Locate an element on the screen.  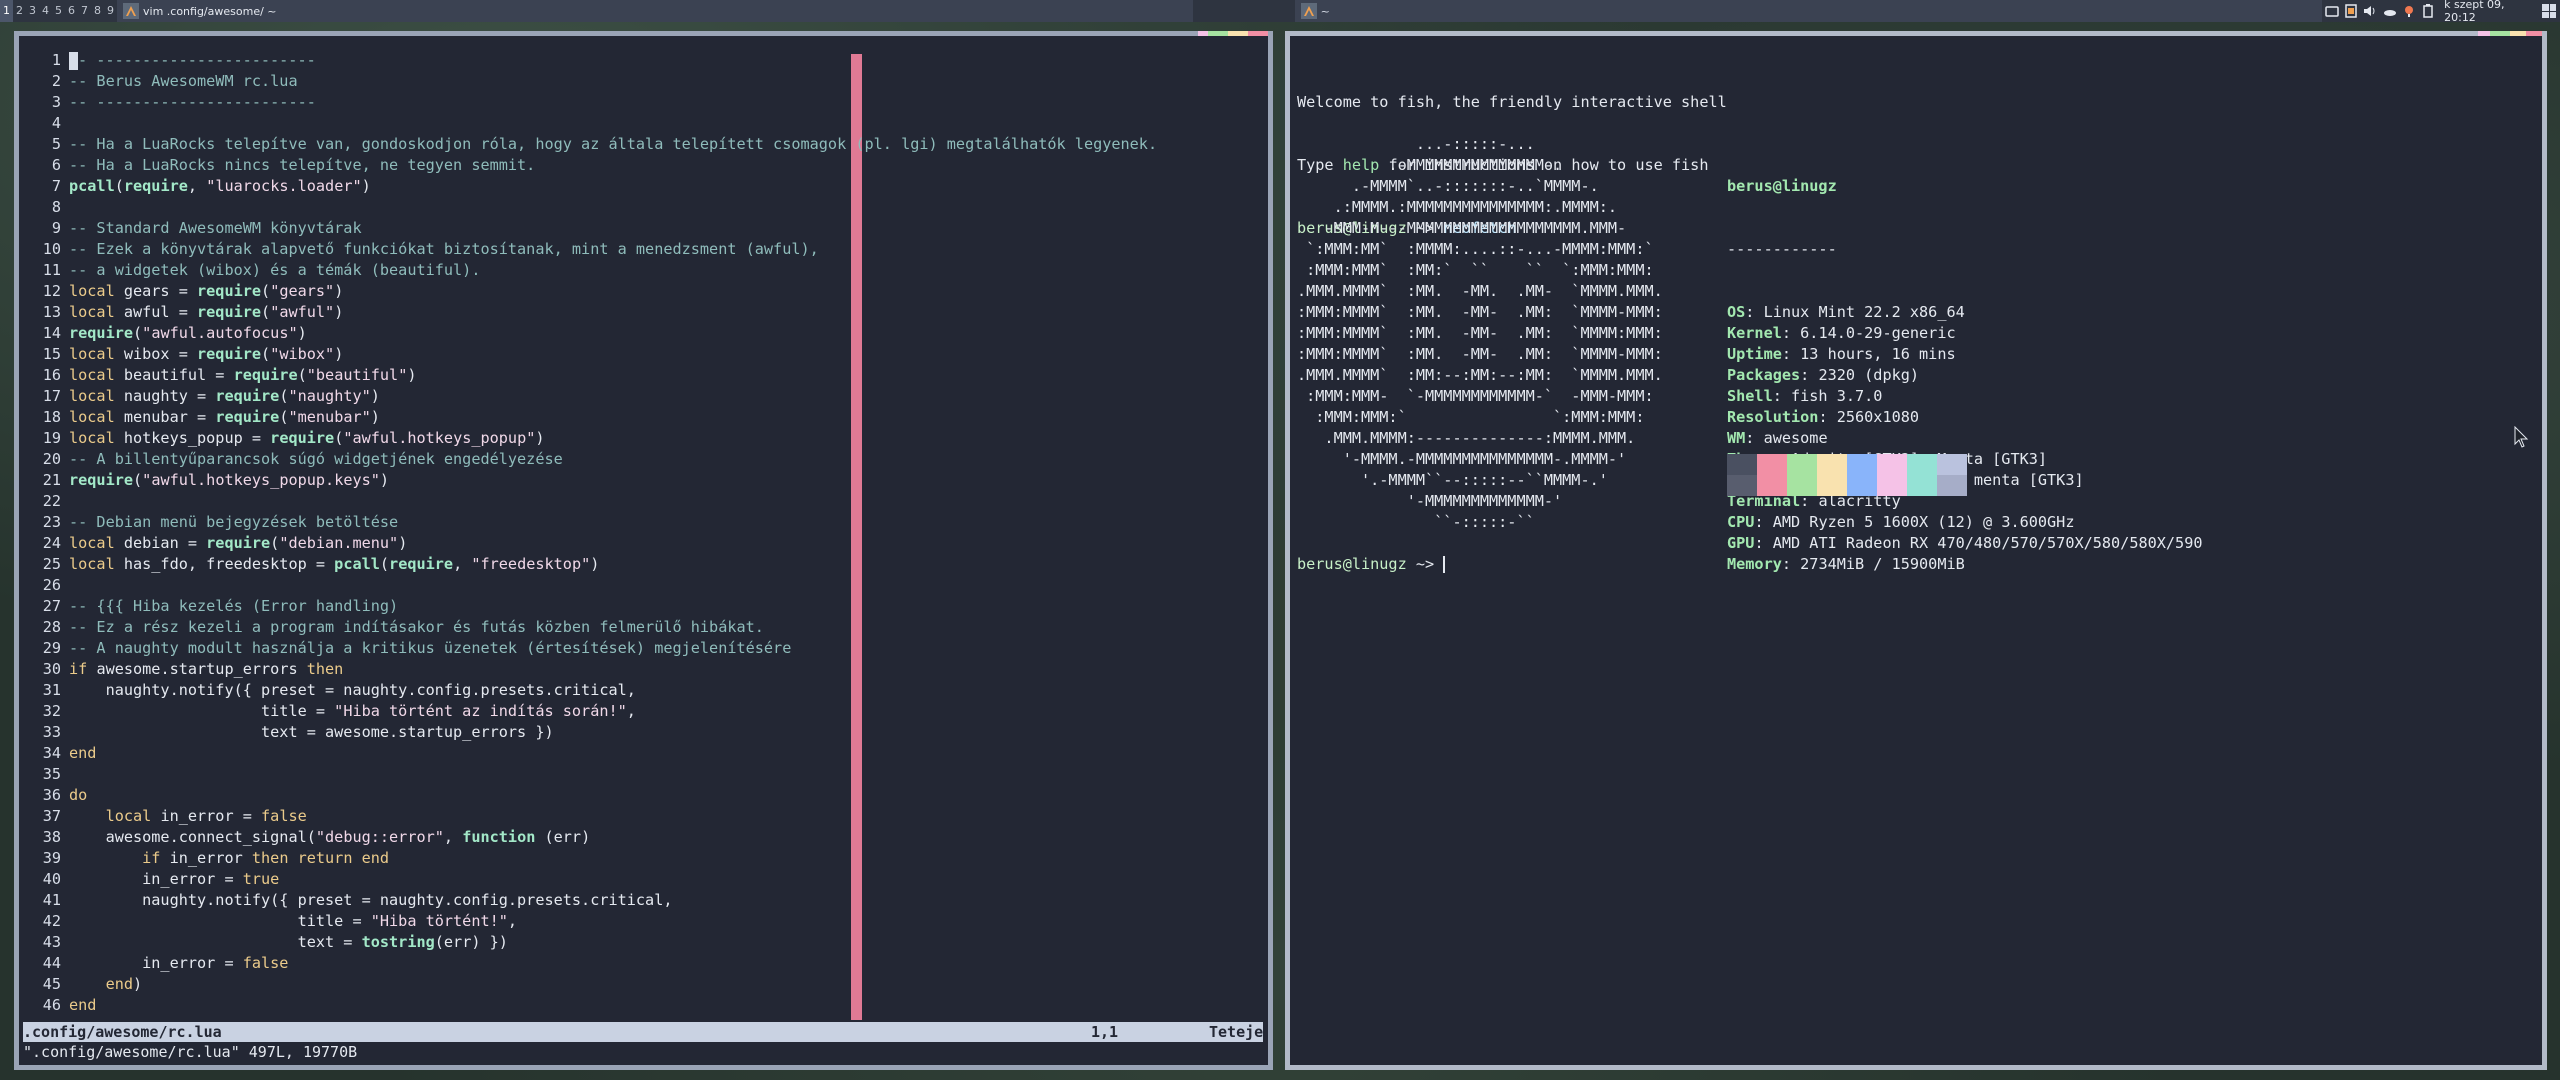
line-number: 16 is located at coordinates (51, 375).